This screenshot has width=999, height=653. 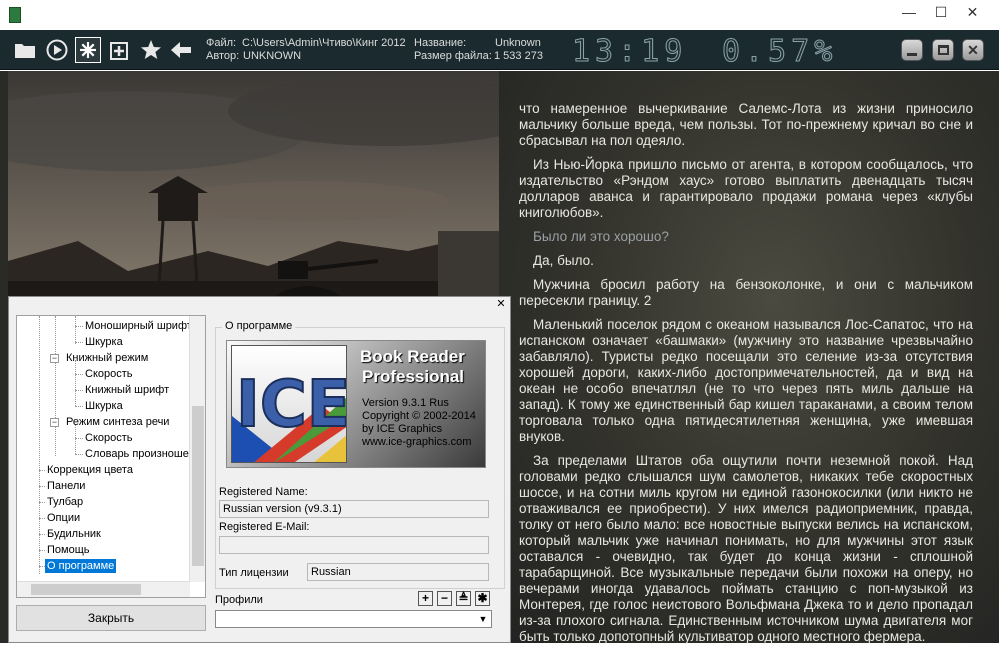 What do you see at coordinates (354, 545) in the screenshot?
I see `registered-email-field` at bounding box center [354, 545].